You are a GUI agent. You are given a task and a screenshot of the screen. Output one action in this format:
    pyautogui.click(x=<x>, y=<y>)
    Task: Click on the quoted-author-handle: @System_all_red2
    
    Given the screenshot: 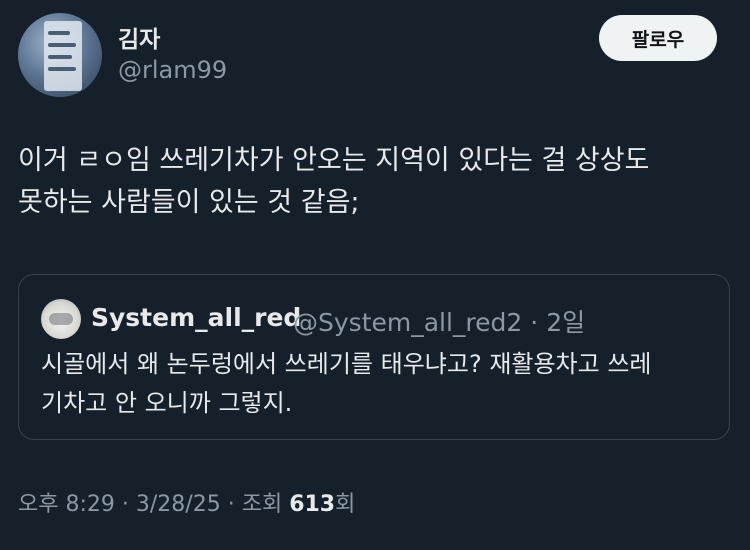 What is the action you would take?
    pyautogui.click(x=408, y=322)
    